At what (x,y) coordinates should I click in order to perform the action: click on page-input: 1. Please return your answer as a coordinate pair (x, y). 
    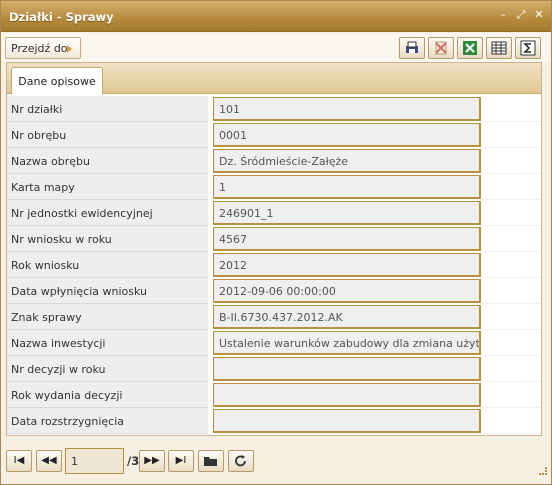
    Looking at the image, I should click on (94, 461).